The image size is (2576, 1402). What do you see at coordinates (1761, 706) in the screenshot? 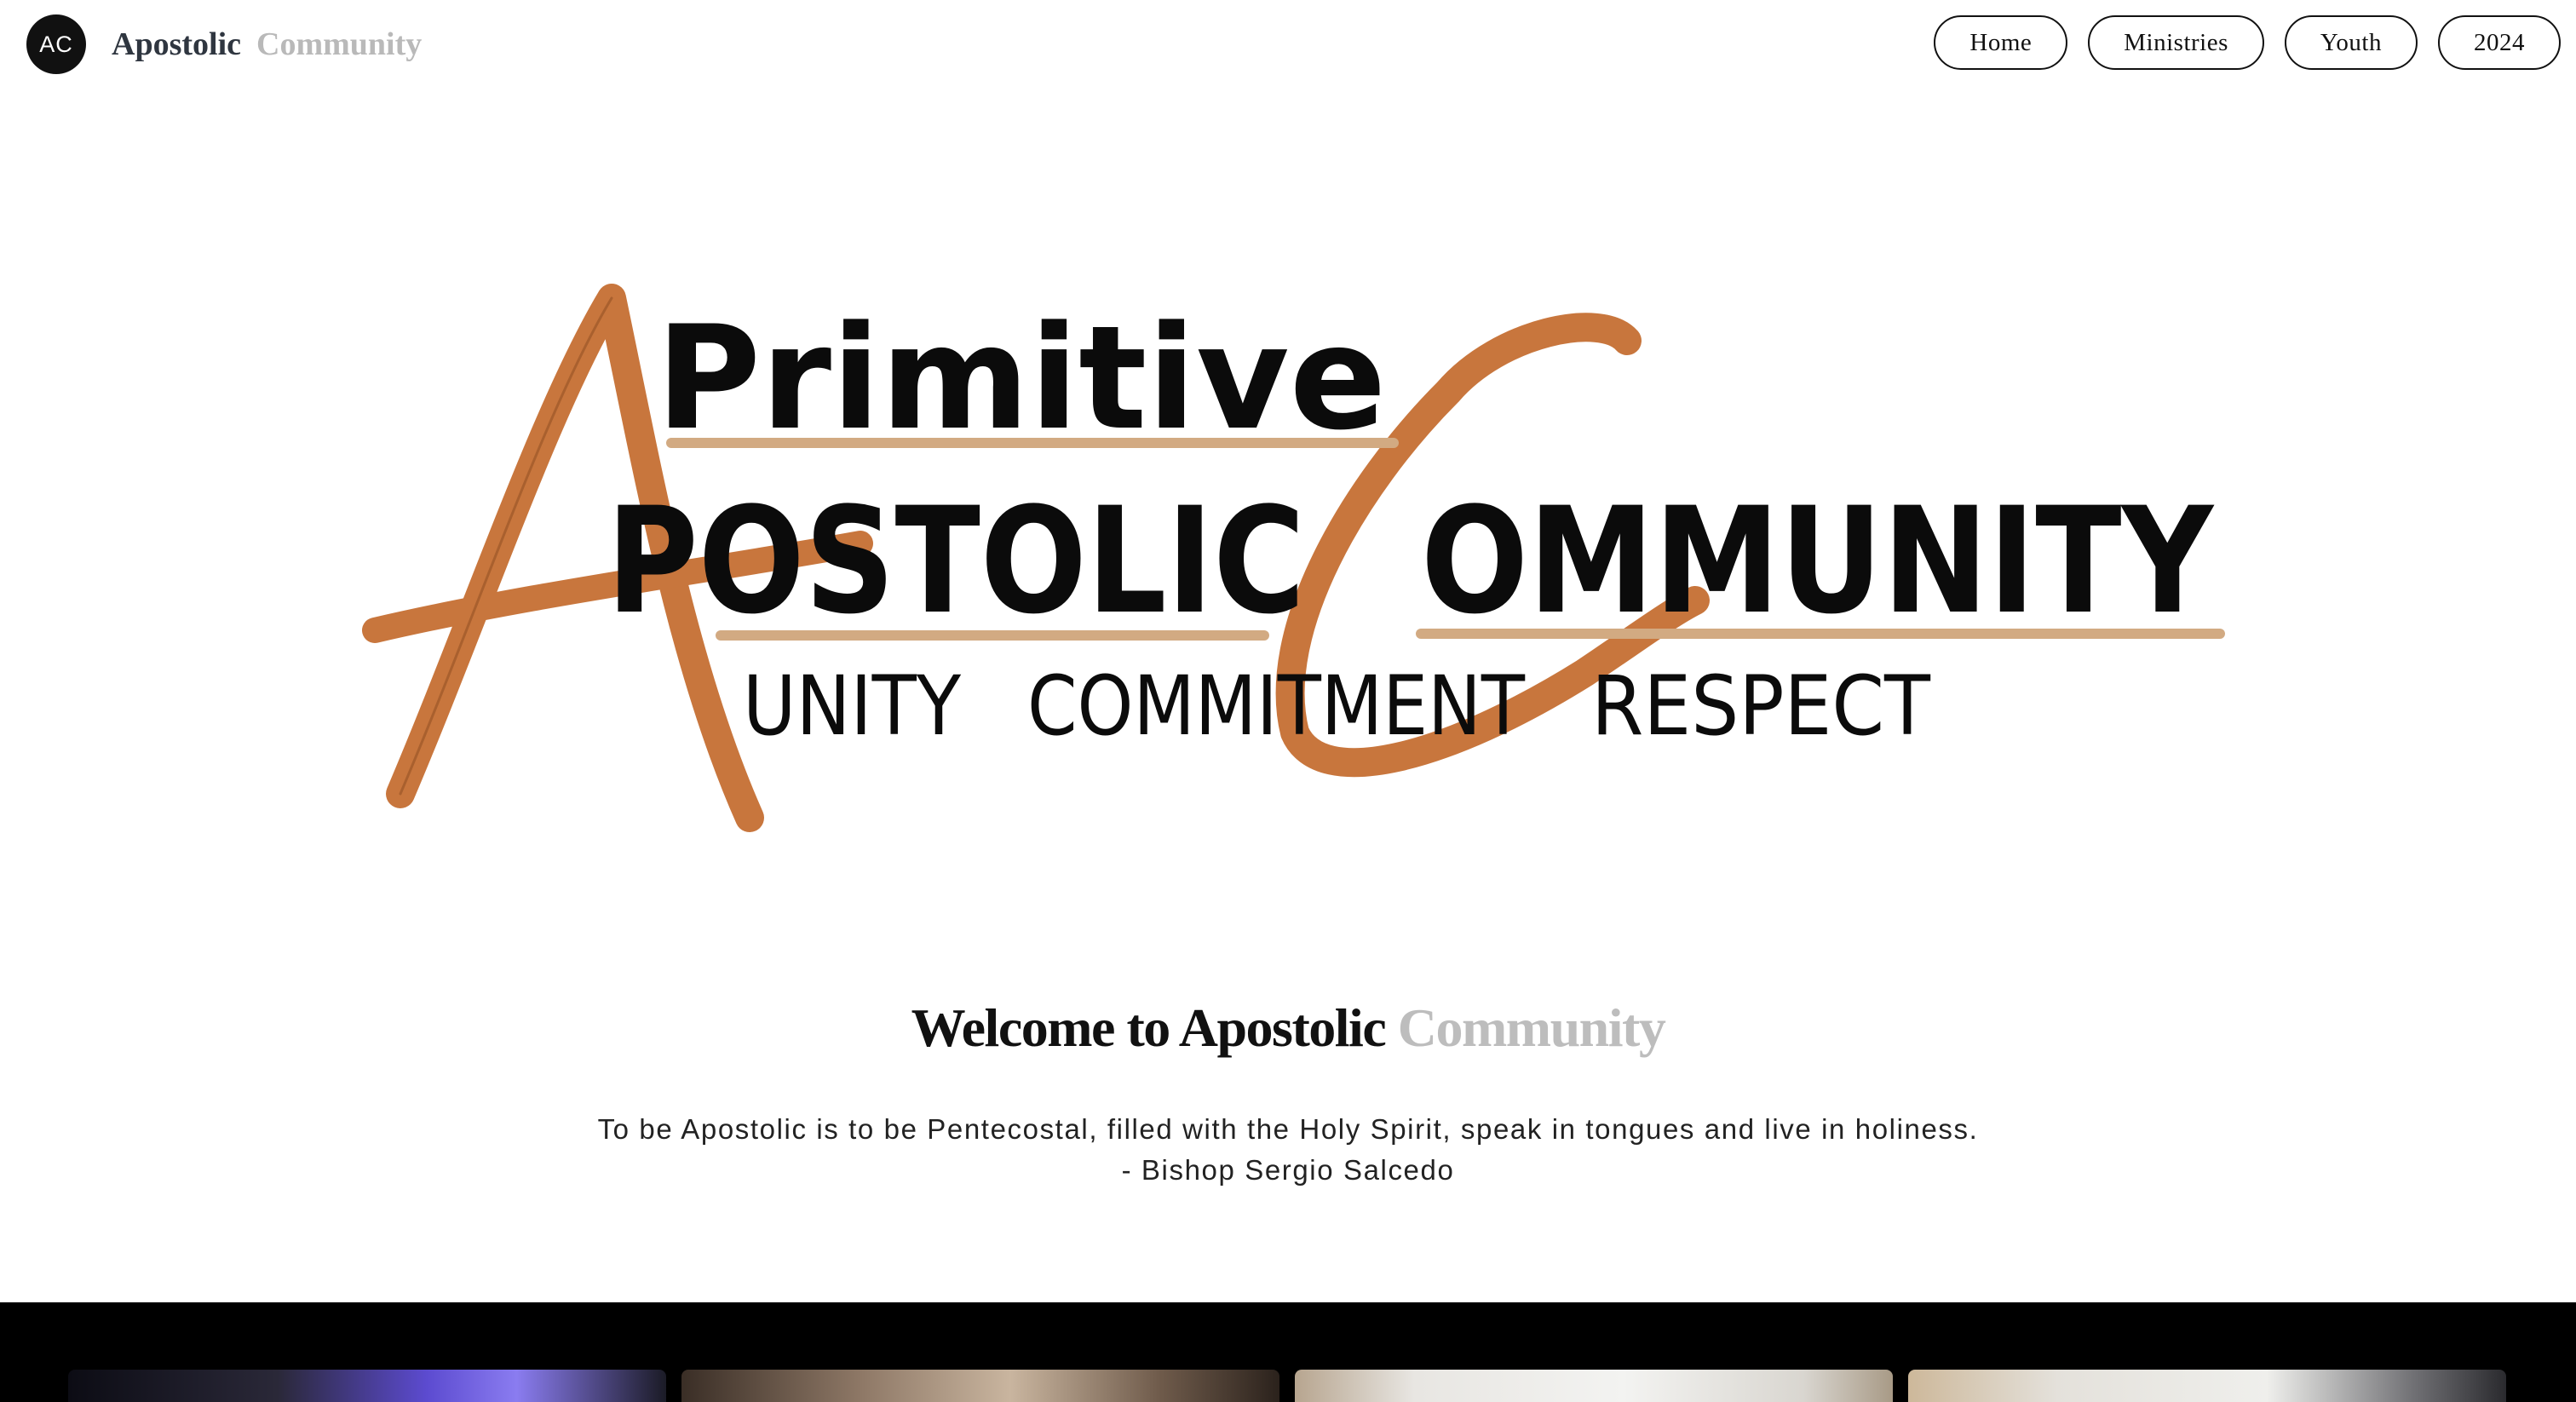
I see `logo-value-respect: RESPECT` at bounding box center [1761, 706].